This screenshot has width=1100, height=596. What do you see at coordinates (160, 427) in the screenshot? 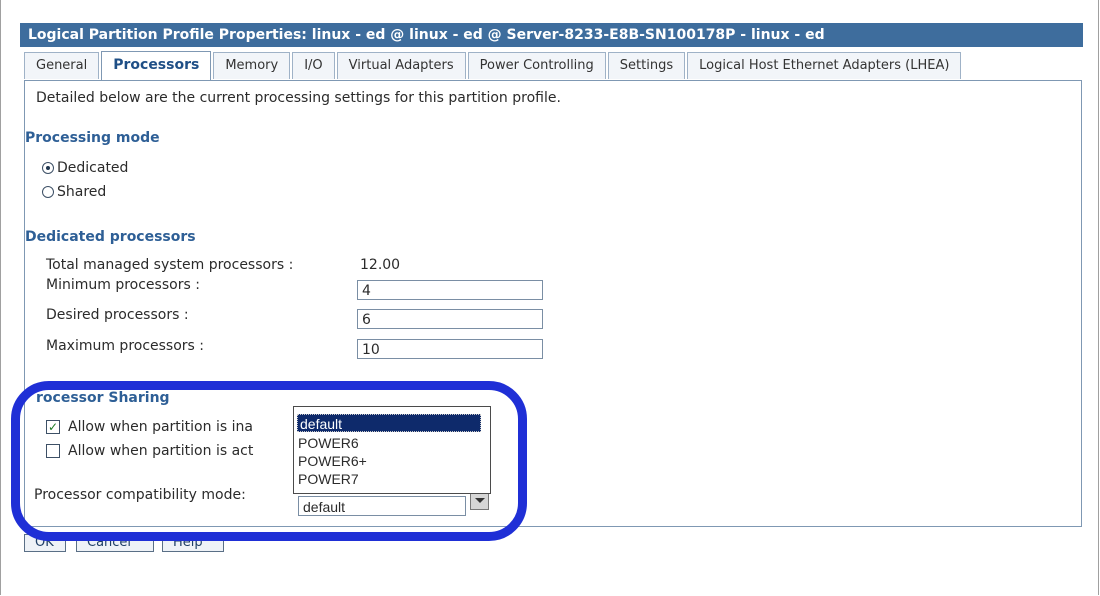
I see `allow-inactive-label: Allow when partition is ina` at bounding box center [160, 427].